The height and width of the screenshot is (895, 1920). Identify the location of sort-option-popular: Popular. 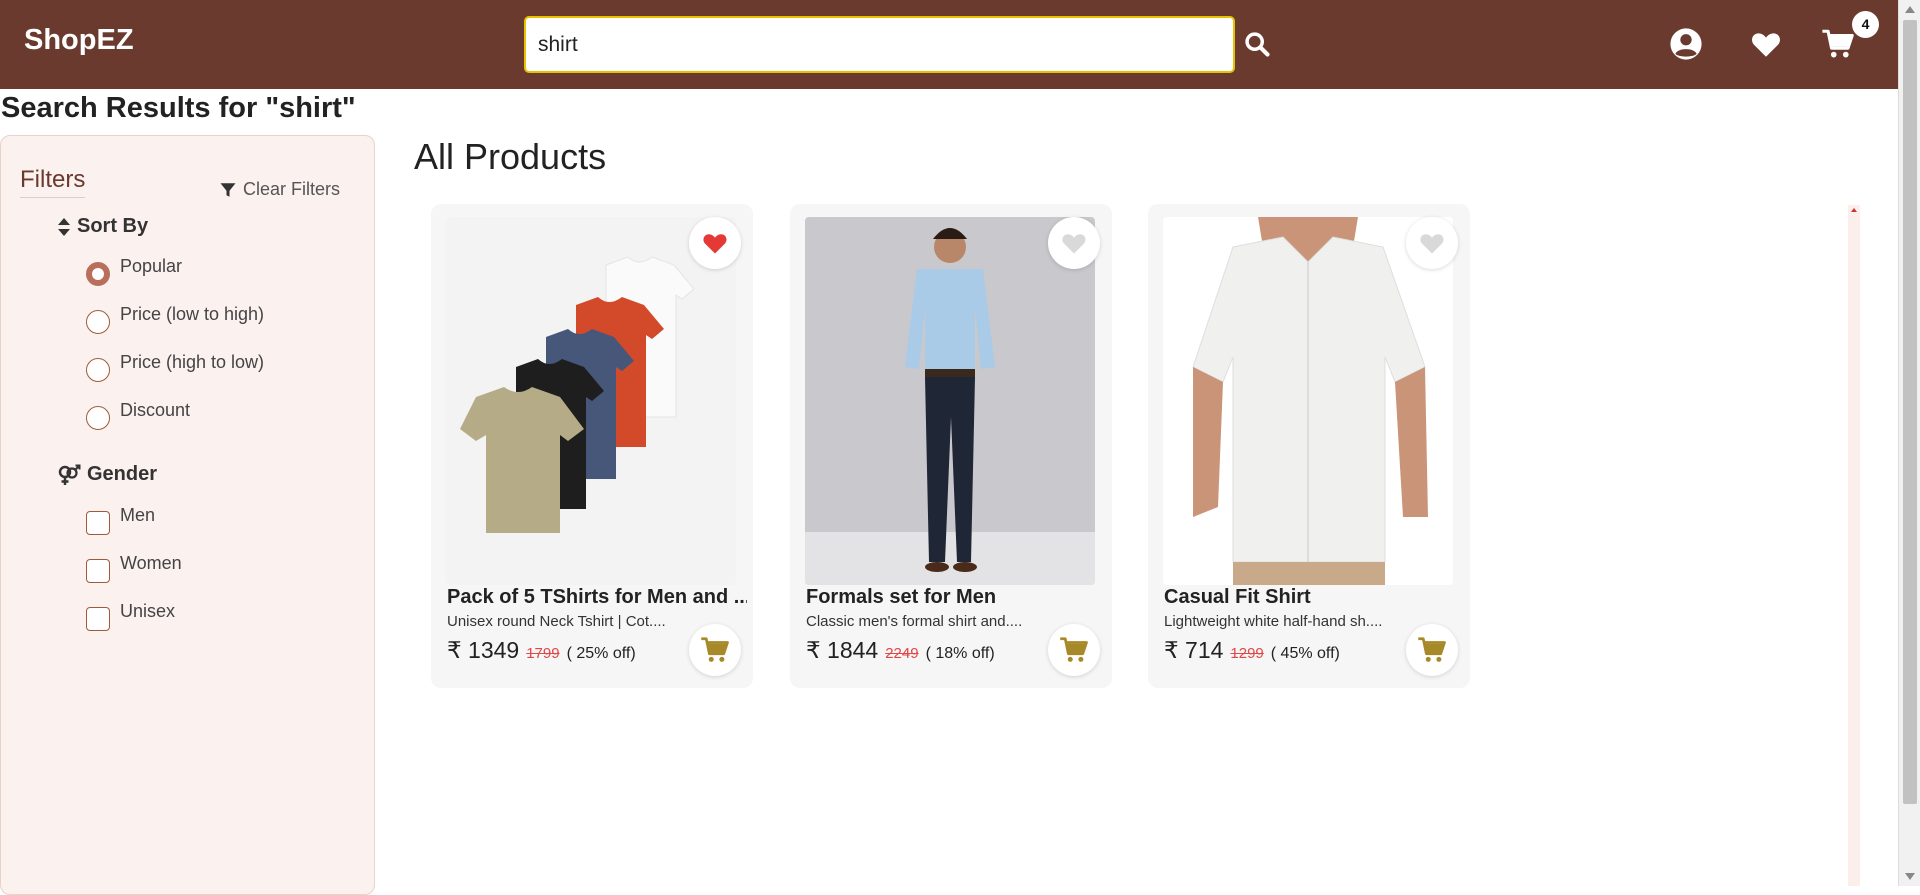
(134, 271).